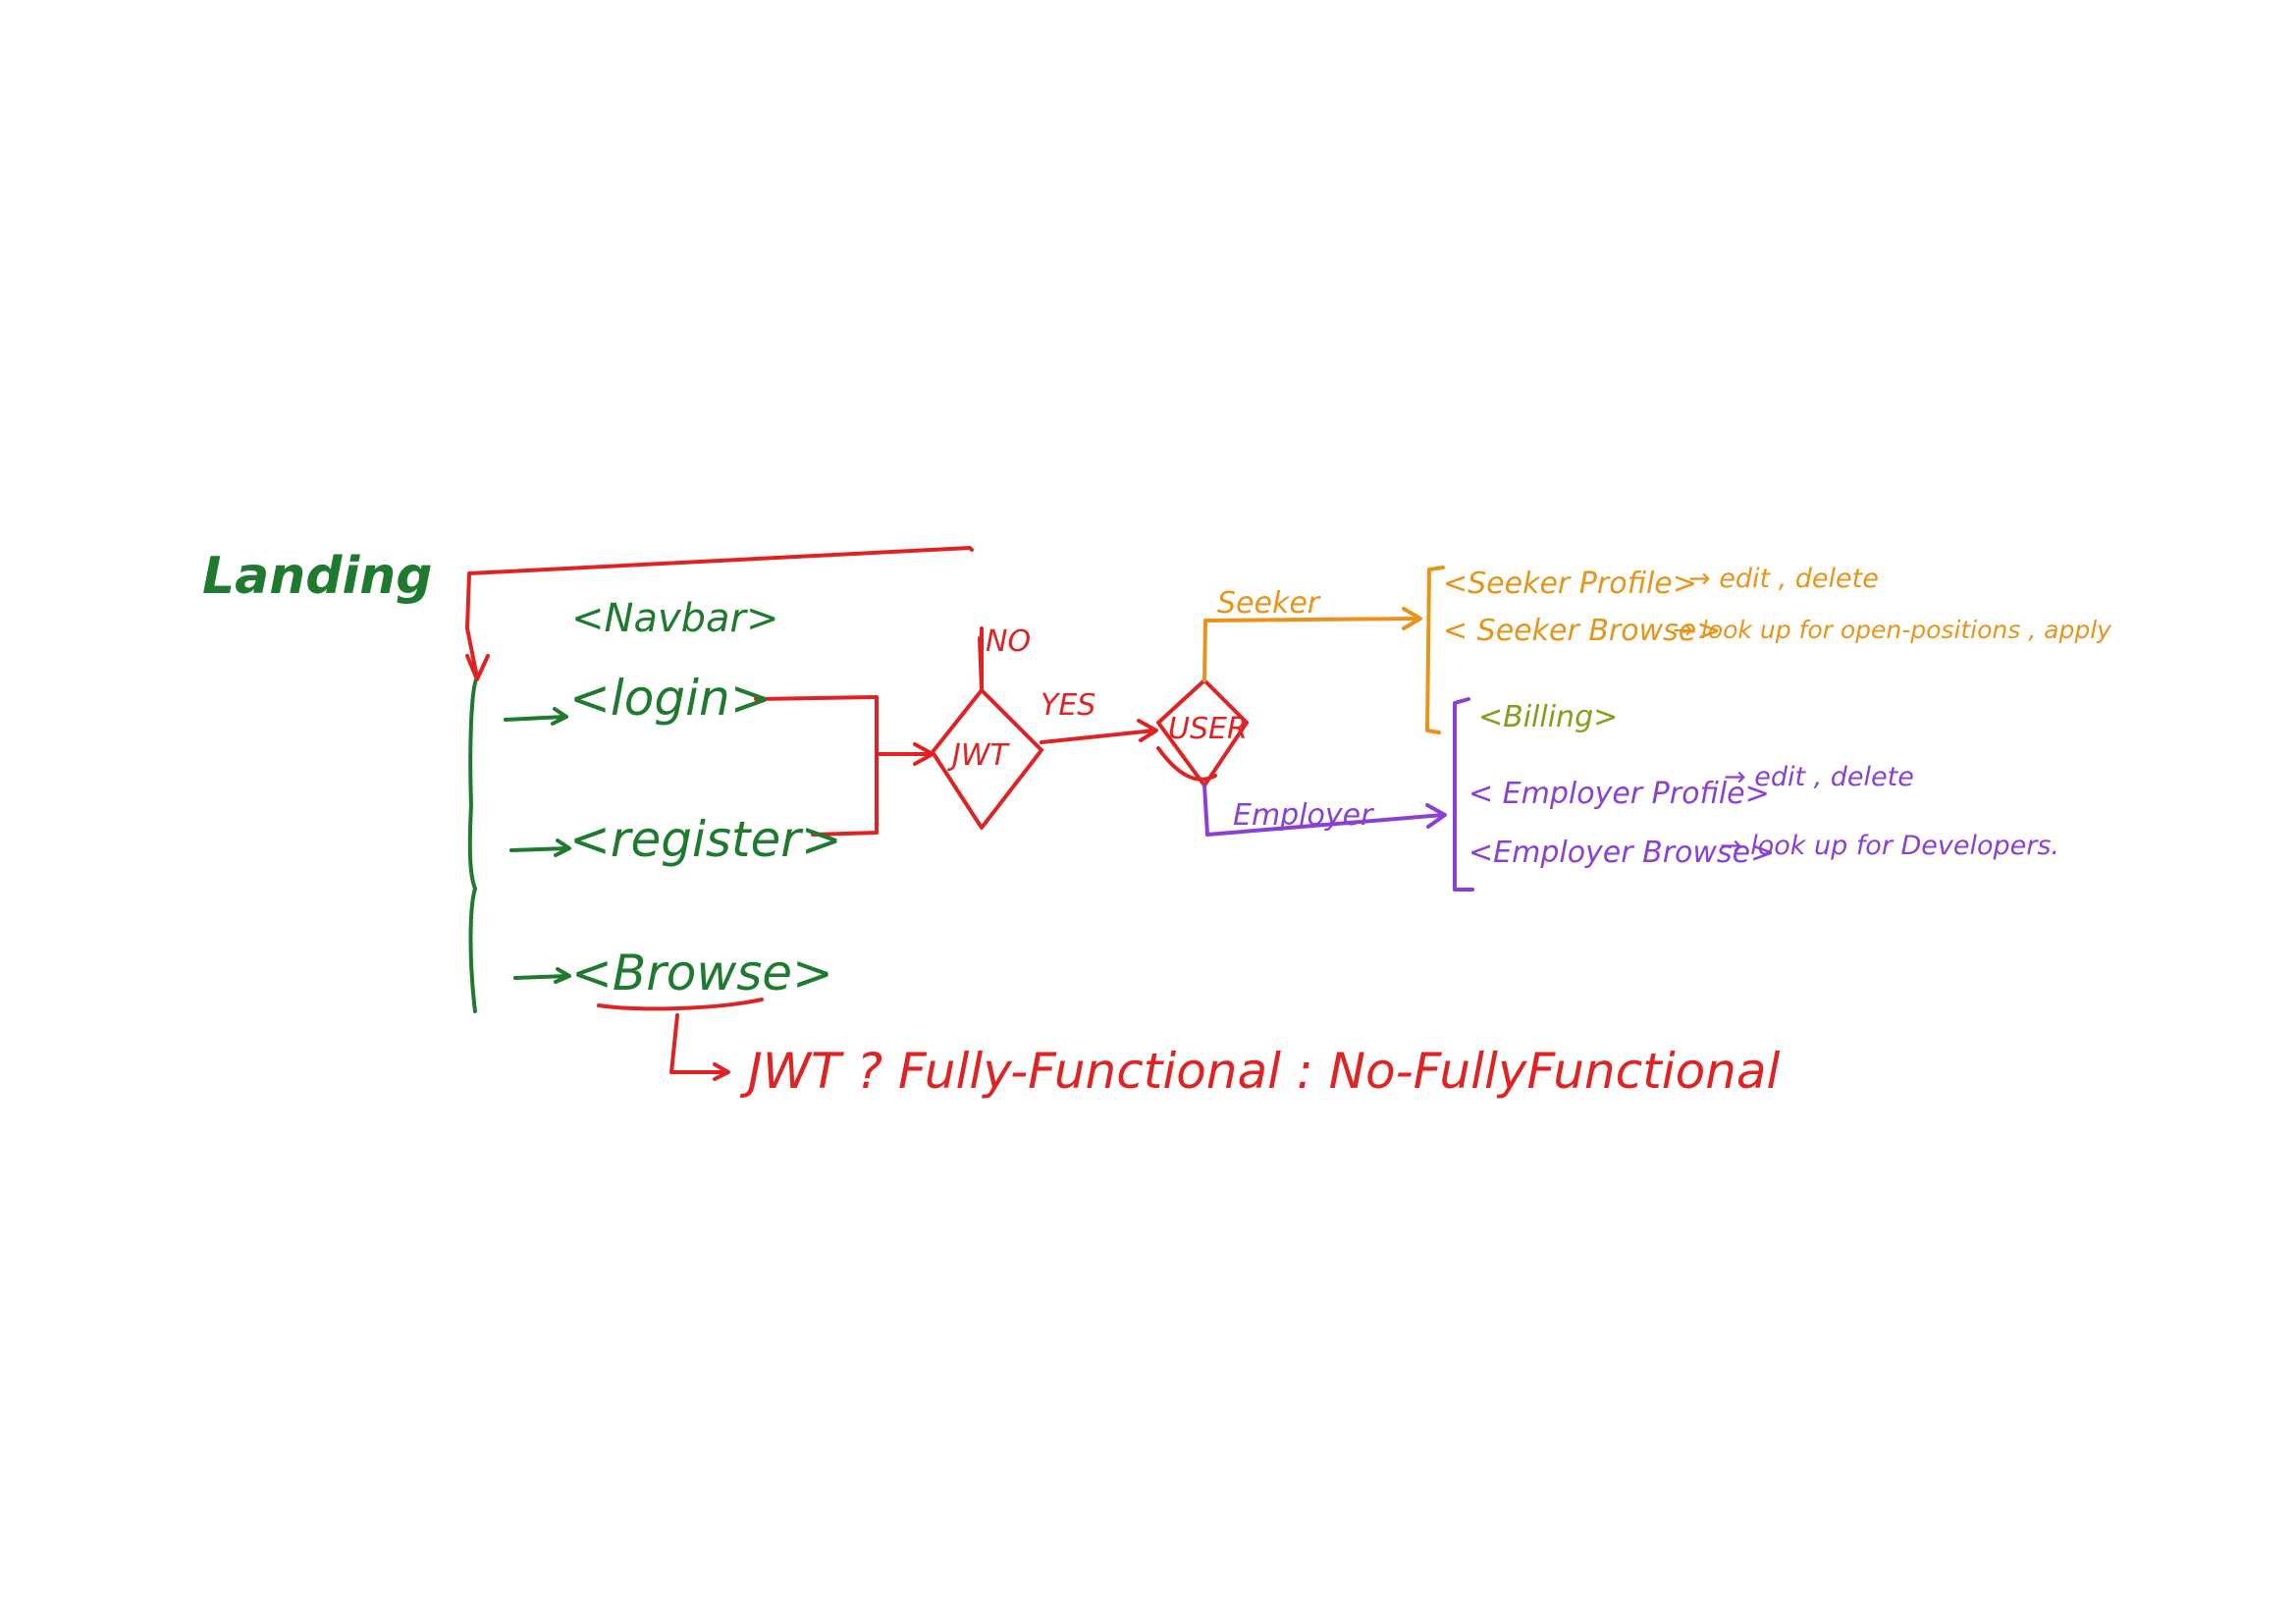 Image resolution: width=2296 pixels, height=1623 pixels. I want to click on seeker-browse-note: → look up for open-positions , apply, so click(1892, 630).